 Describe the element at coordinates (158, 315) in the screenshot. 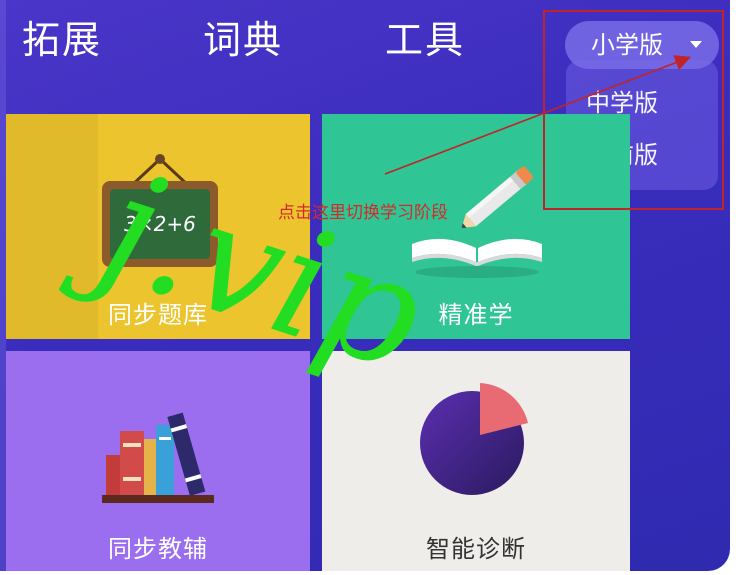

I see `card-label-sync-question-bank: 同步题库` at that location.